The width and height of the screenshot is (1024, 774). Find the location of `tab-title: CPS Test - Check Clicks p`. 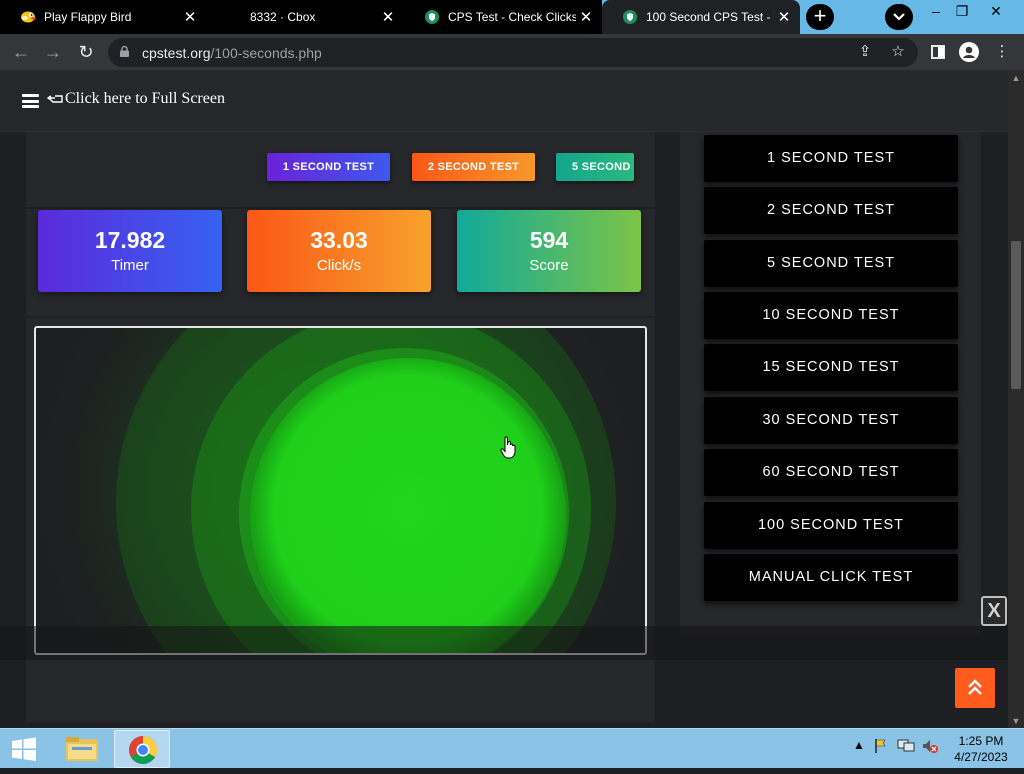

tab-title: CPS Test - Check Clicks p is located at coordinates (512, 17).